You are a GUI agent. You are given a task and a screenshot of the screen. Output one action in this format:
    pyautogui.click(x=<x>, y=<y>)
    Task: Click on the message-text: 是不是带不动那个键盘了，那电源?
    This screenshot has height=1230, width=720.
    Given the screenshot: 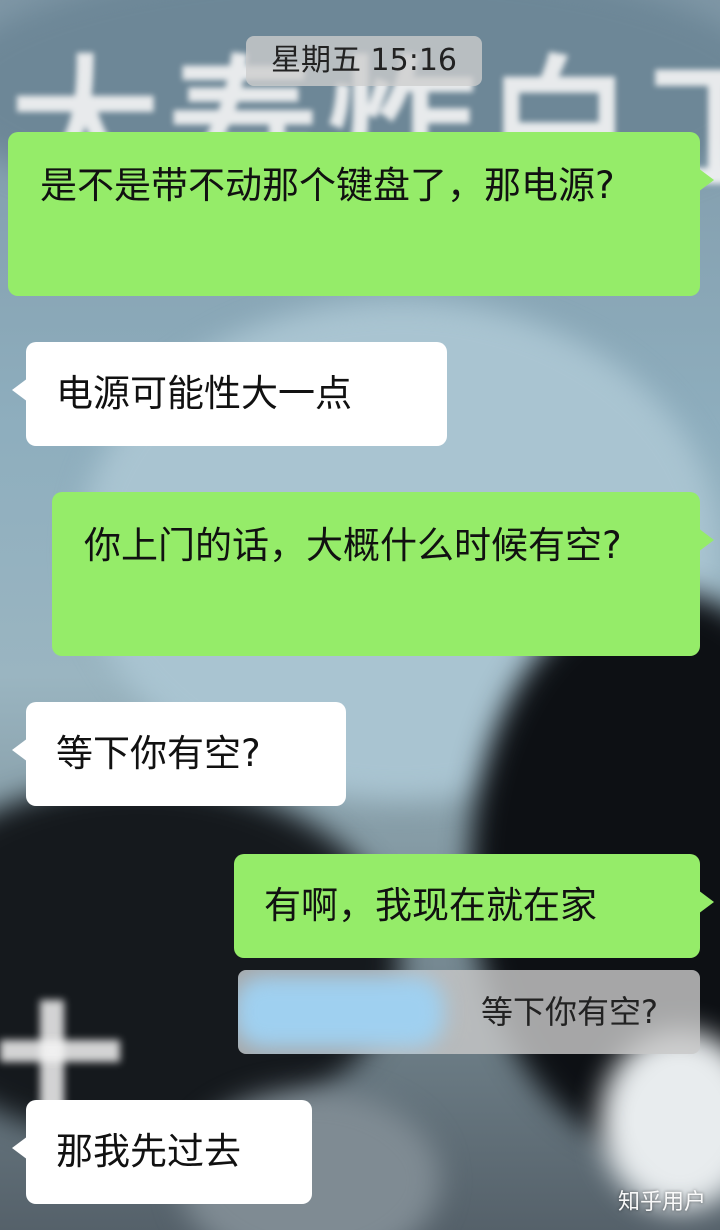 What is the action you would take?
    pyautogui.click(x=327, y=185)
    